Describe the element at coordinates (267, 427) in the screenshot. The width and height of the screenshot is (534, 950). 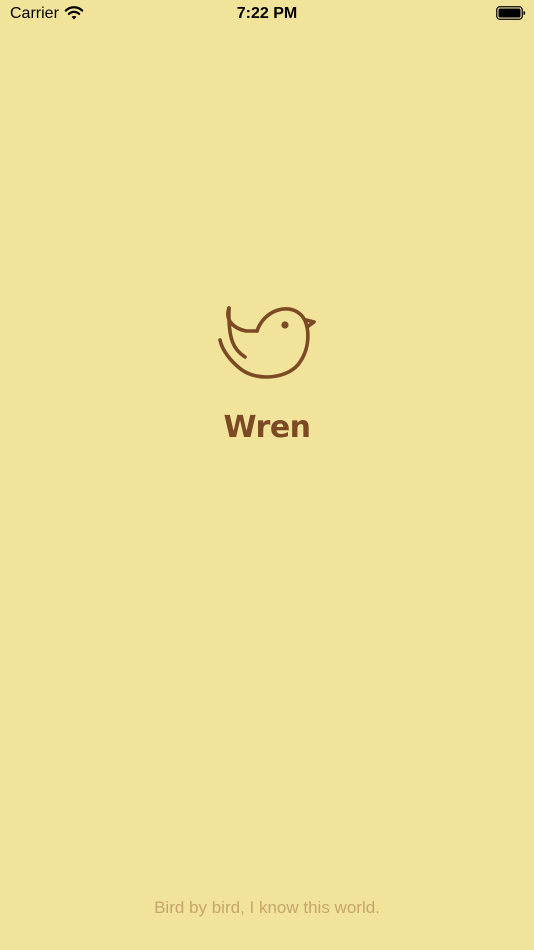
I see `app-name: Wren` at that location.